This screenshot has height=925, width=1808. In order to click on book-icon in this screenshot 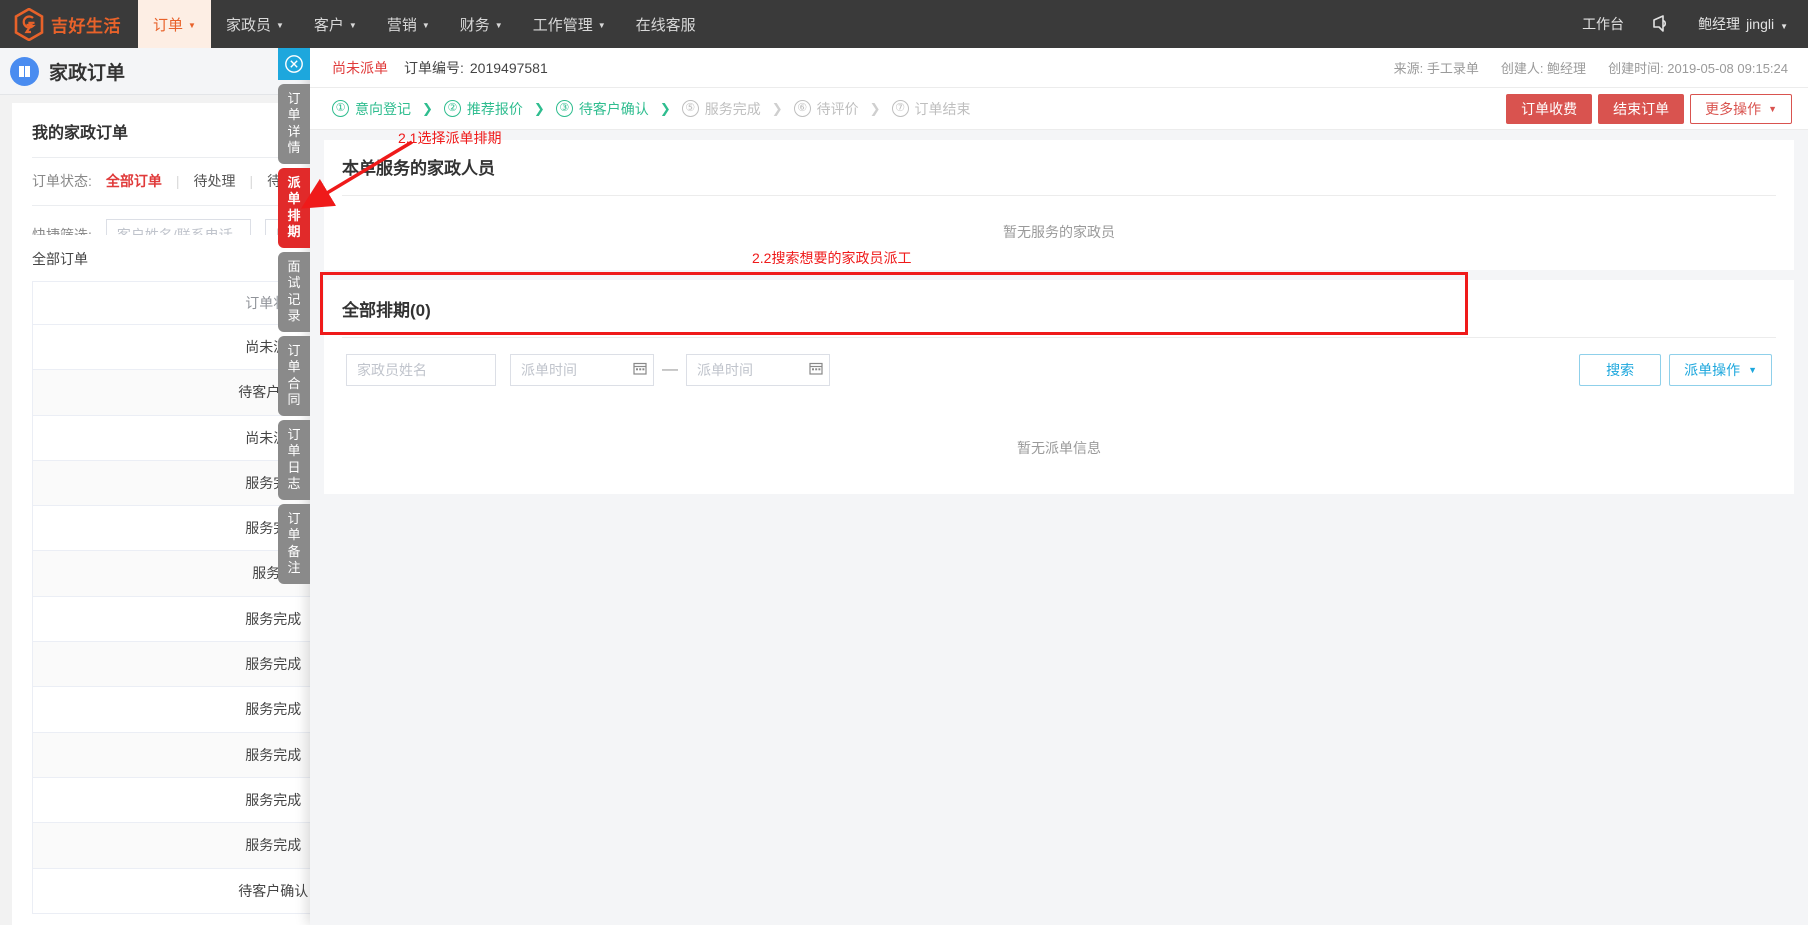, I will do `click(24, 71)`.